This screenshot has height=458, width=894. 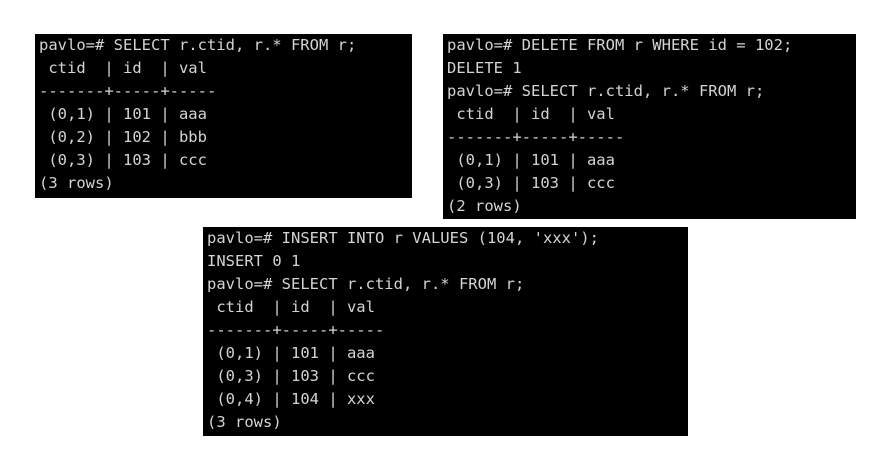 I want to click on terminal-line: (2 rows), so click(x=484, y=206).